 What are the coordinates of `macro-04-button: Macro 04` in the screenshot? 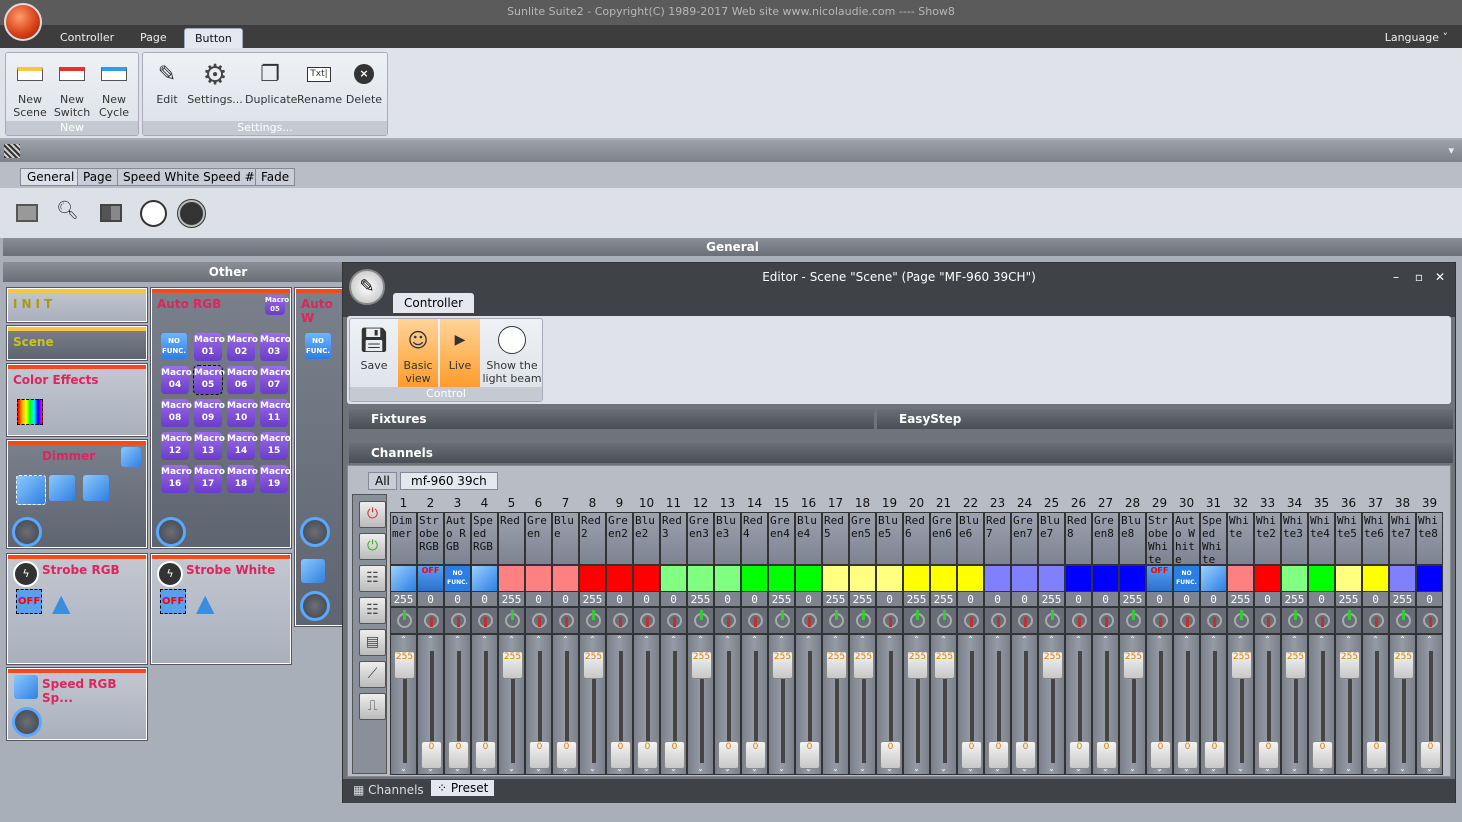 It's located at (176, 380).